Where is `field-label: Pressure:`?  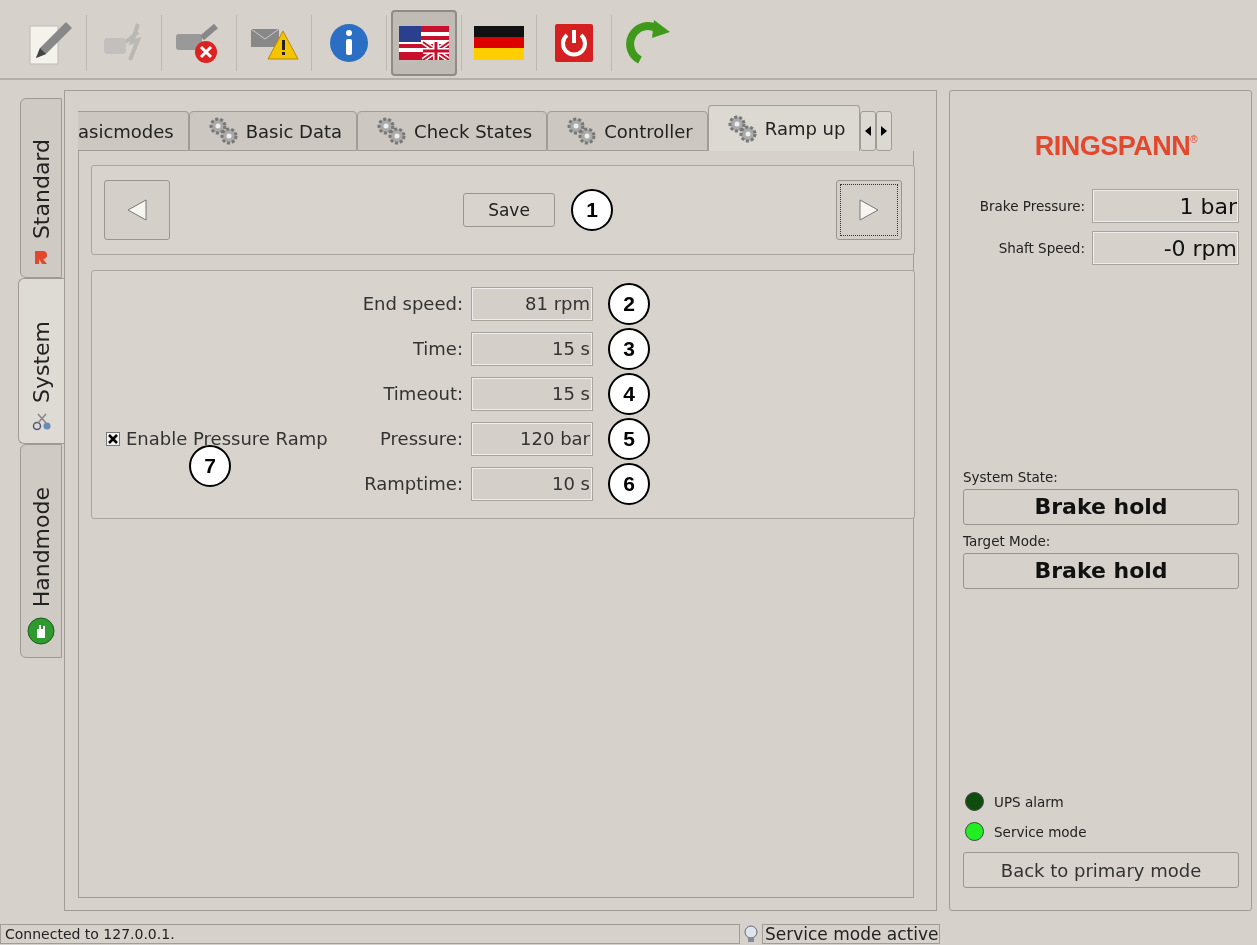 field-label: Pressure: is located at coordinates (421, 438).